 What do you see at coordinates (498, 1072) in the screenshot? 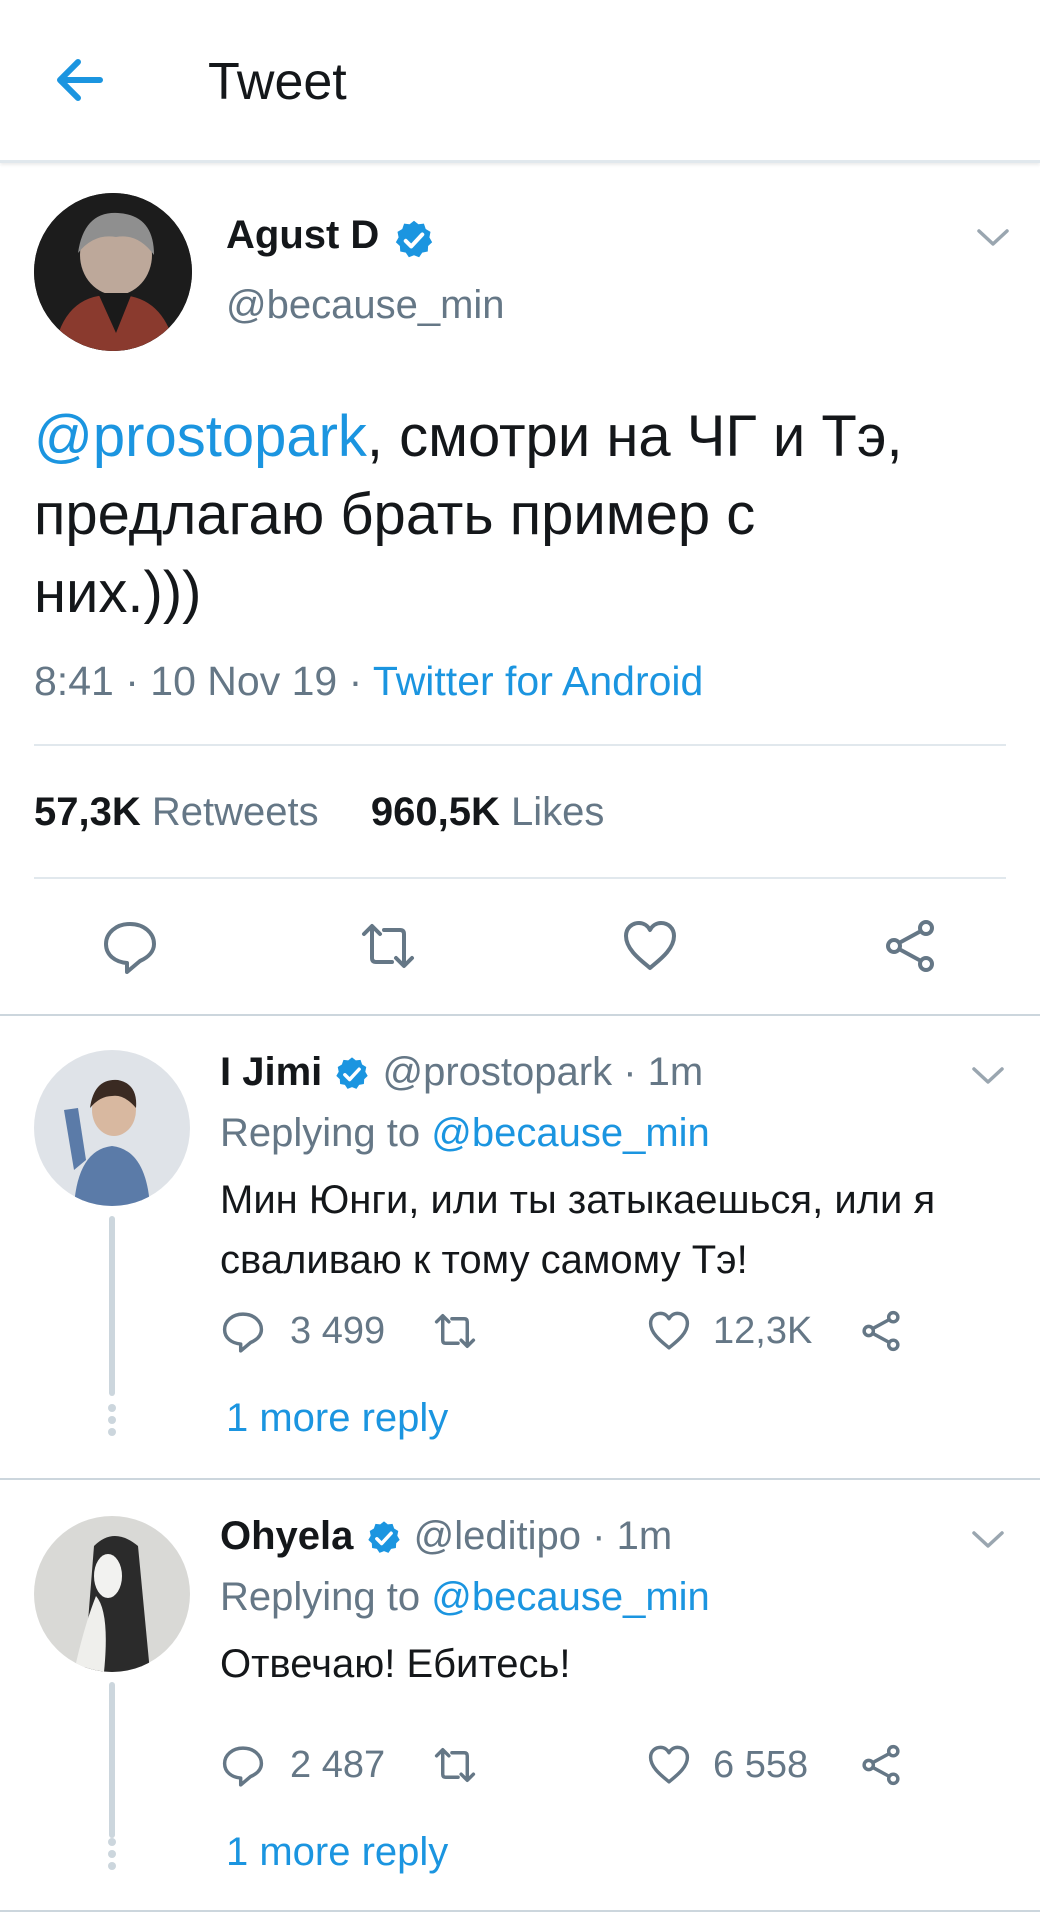
I see `reply-author-handle: @prostopark` at bounding box center [498, 1072].